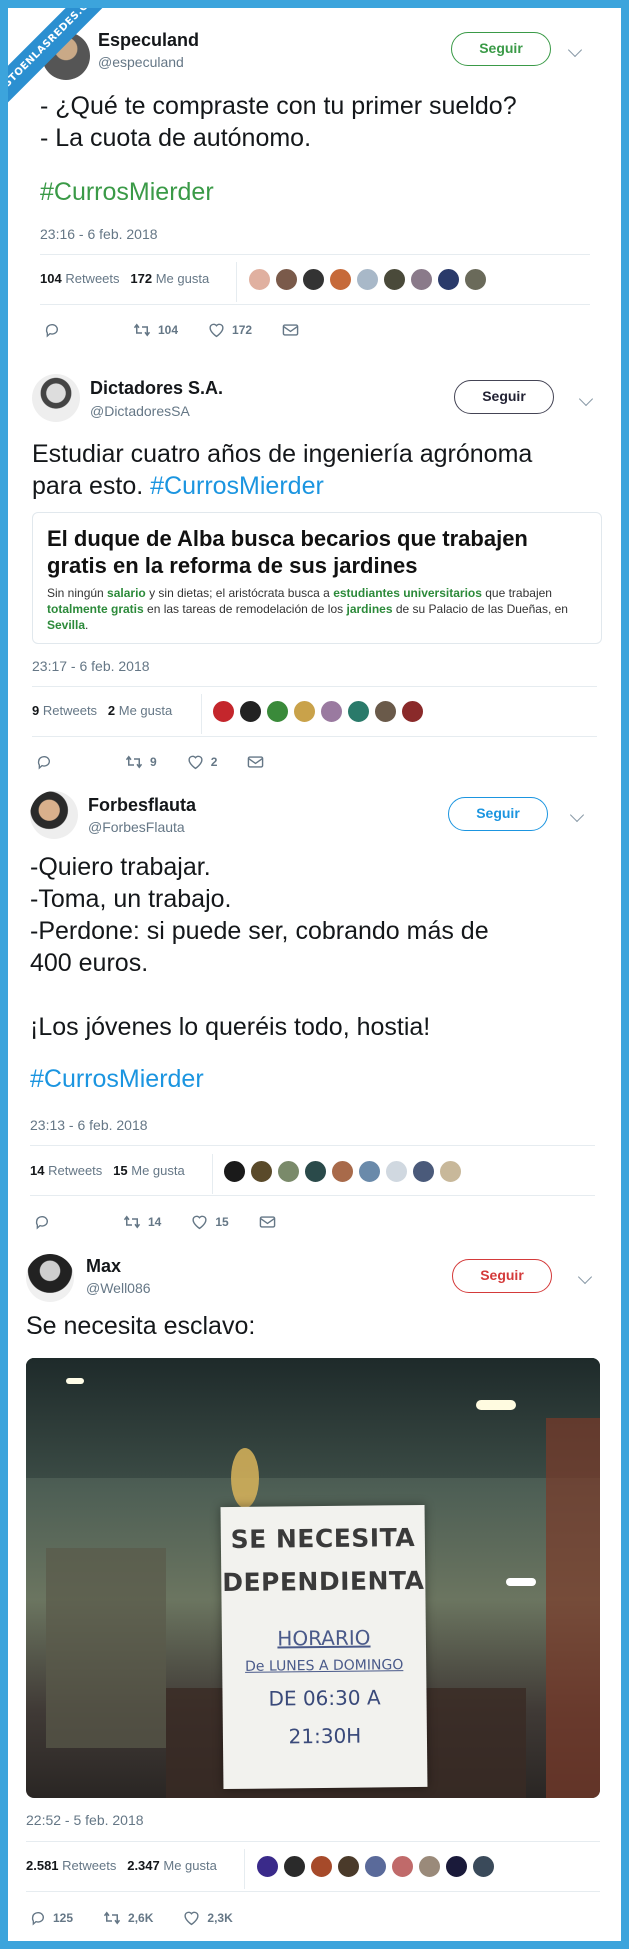 The height and width of the screenshot is (1949, 629). Describe the element at coordinates (210, 1222) in the screenshot. I see `like-button: 15` at that location.